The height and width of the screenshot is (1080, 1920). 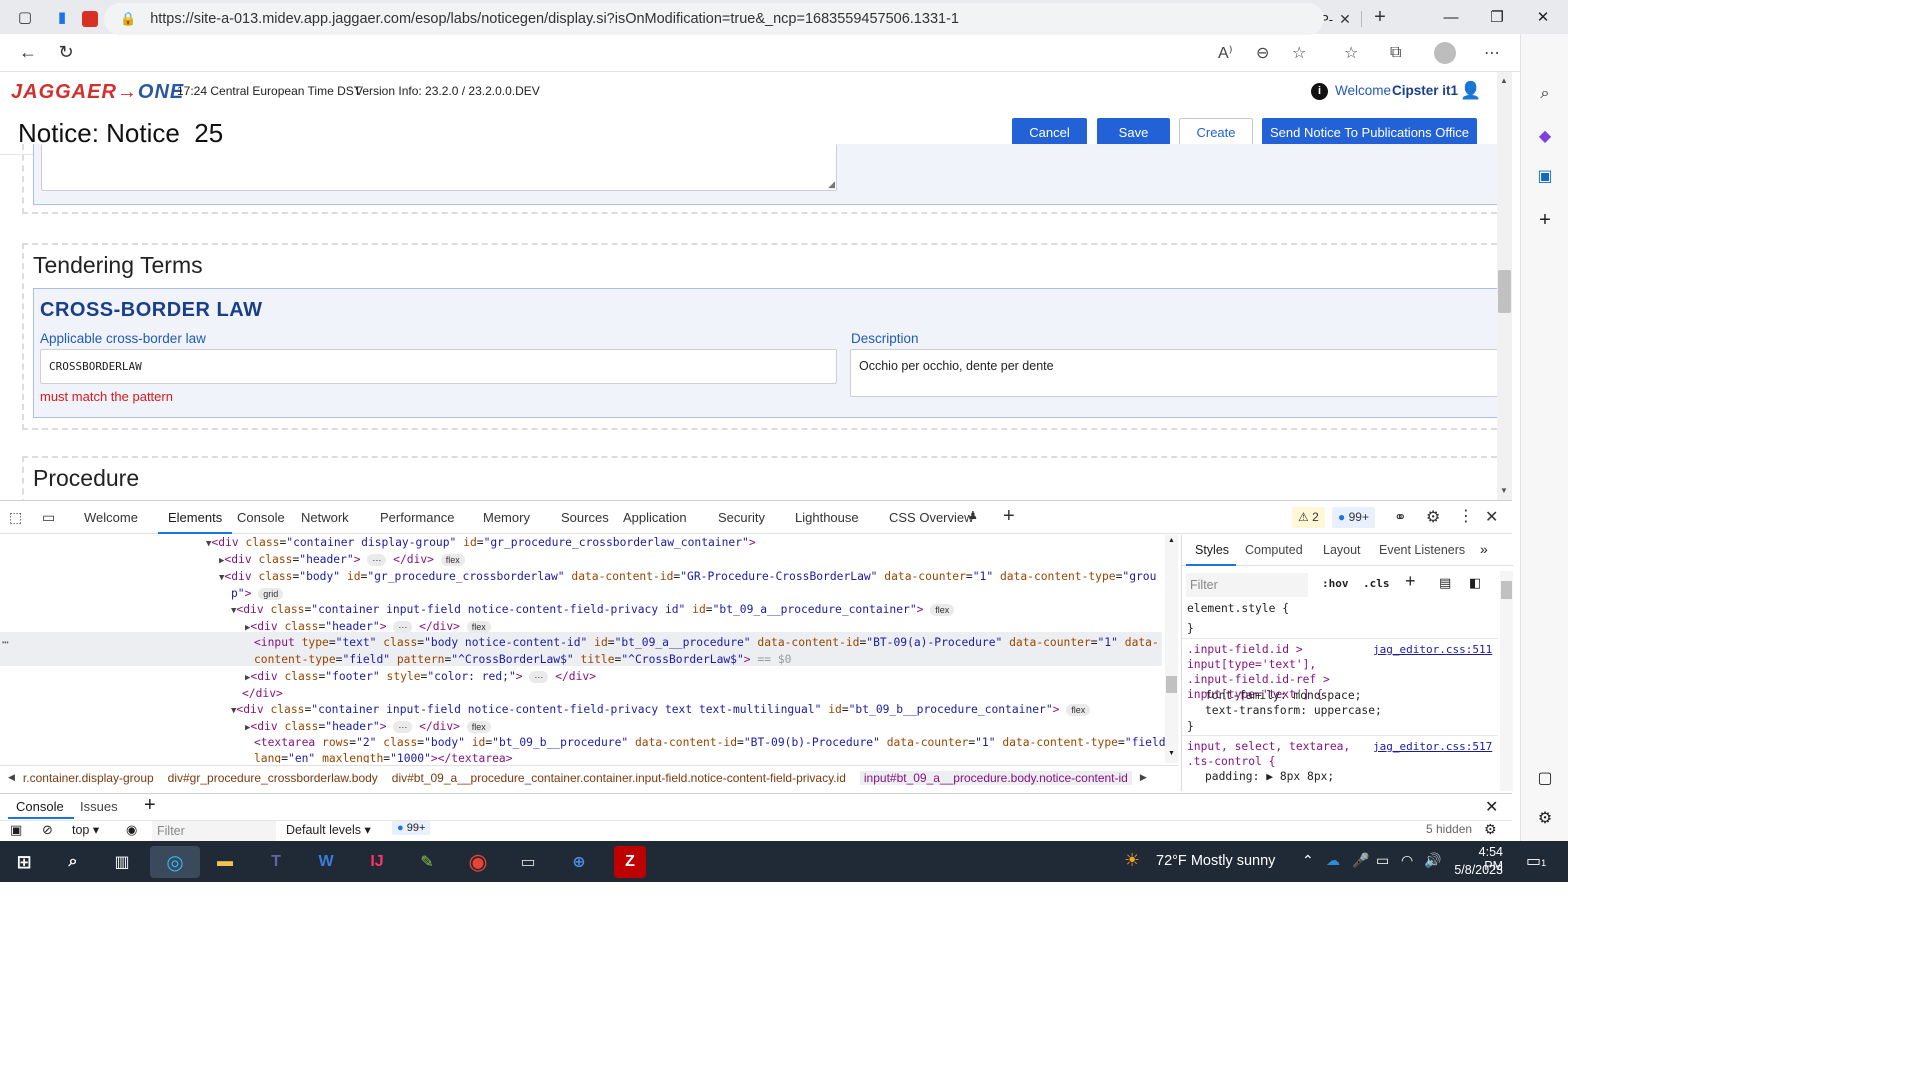 What do you see at coordinates (1400, 517) in the screenshot?
I see `network-conditions-icon: ⚭` at bounding box center [1400, 517].